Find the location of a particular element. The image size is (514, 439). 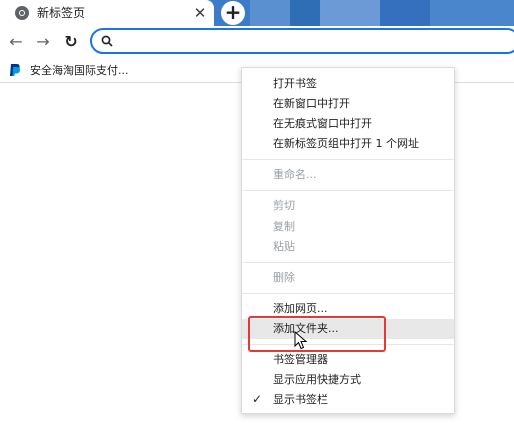

forward-arrow-icon: → is located at coordinates (43, 42).